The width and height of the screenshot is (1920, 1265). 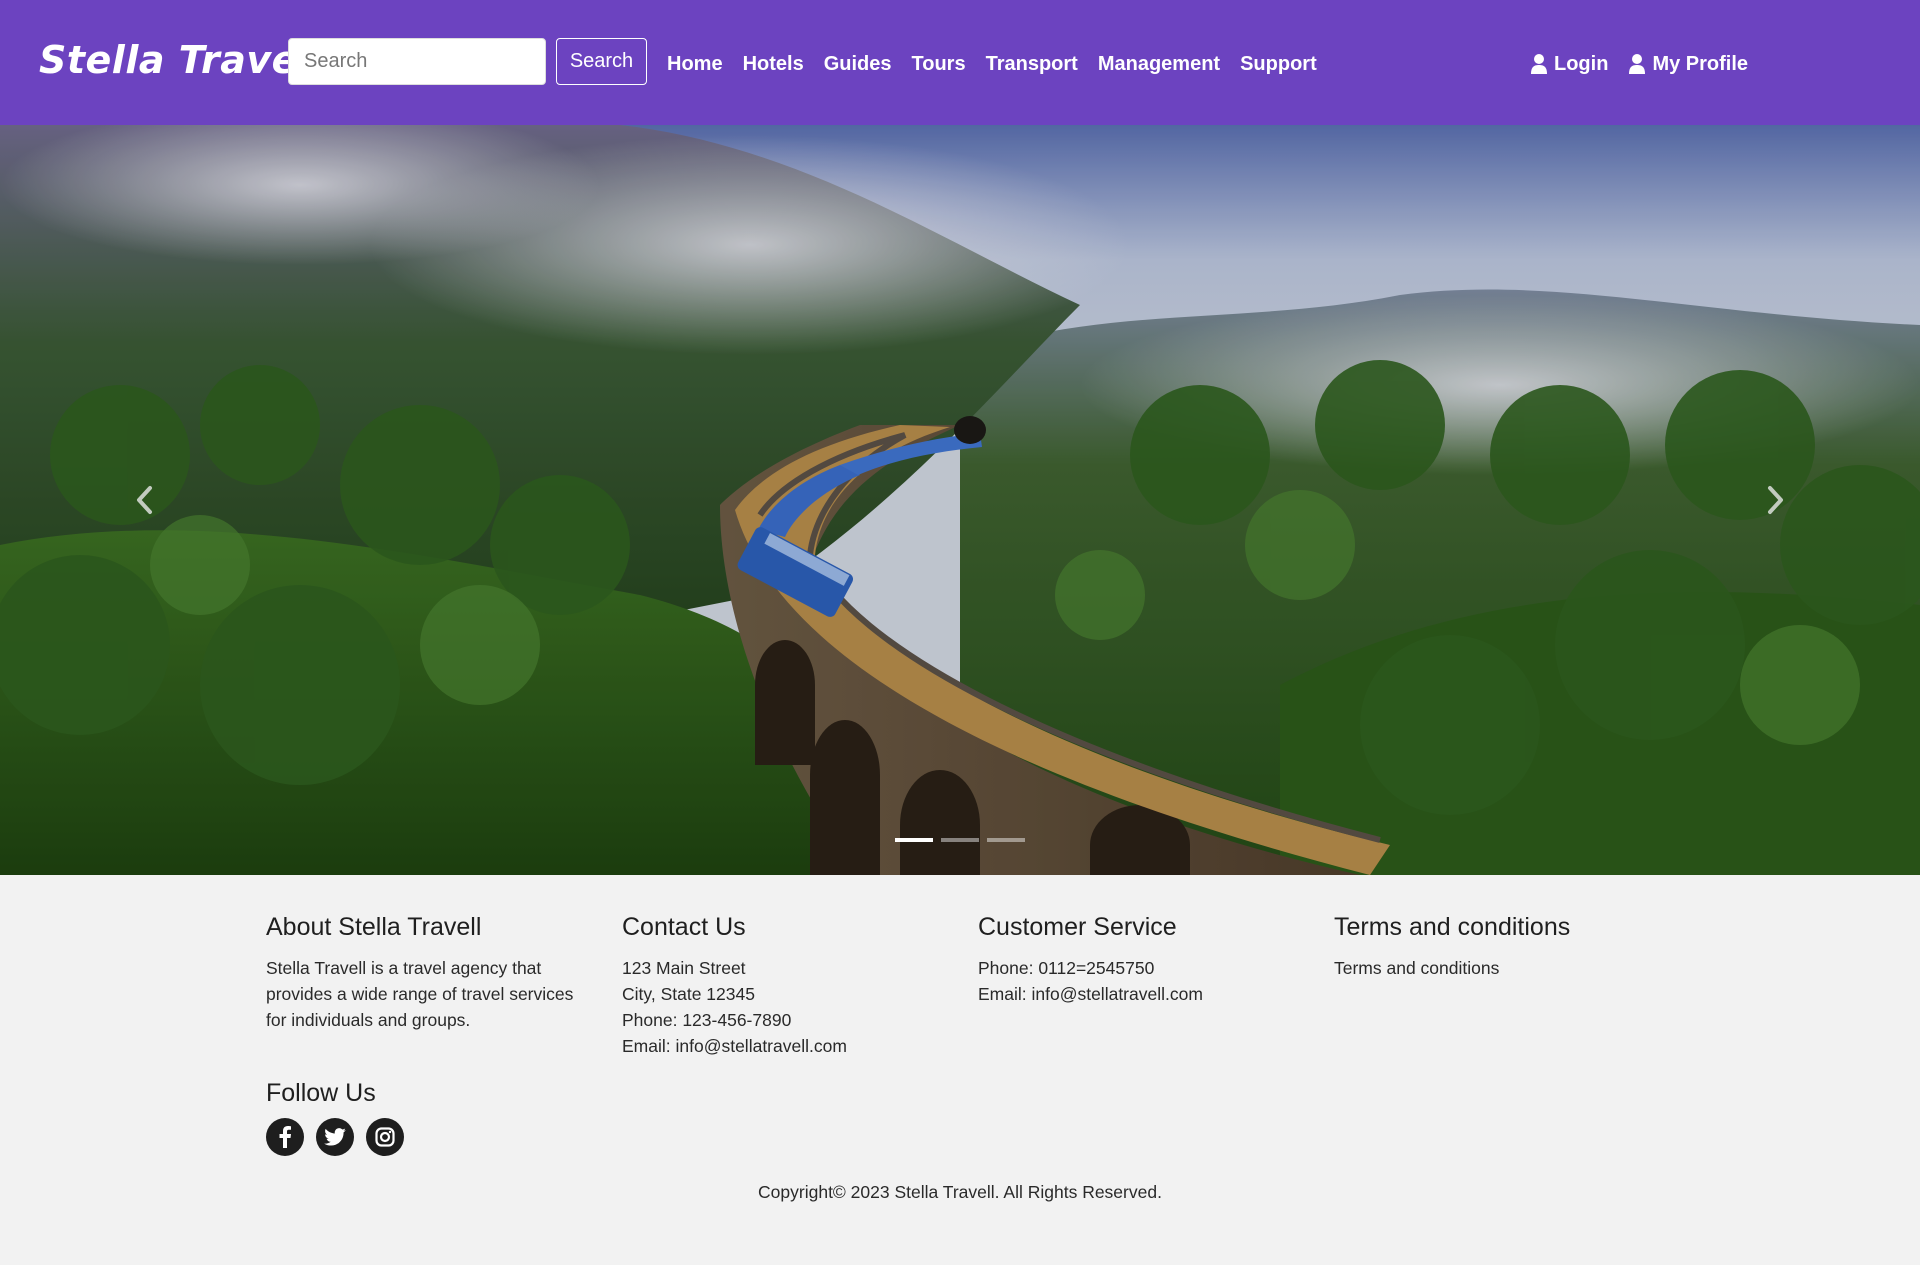 I want to click on customer-service-phone: Phone: 0112=2545750, so click(x=1066, y=968).